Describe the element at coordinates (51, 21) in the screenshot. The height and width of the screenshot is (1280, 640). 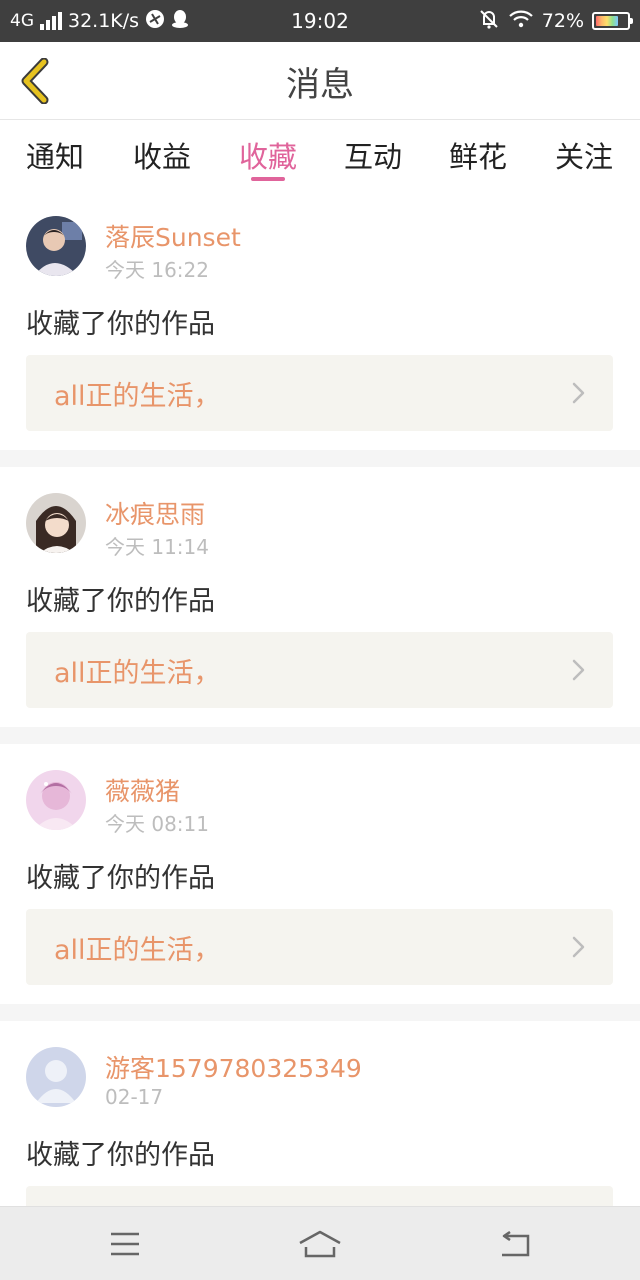
I see `signal-icon` at that location.